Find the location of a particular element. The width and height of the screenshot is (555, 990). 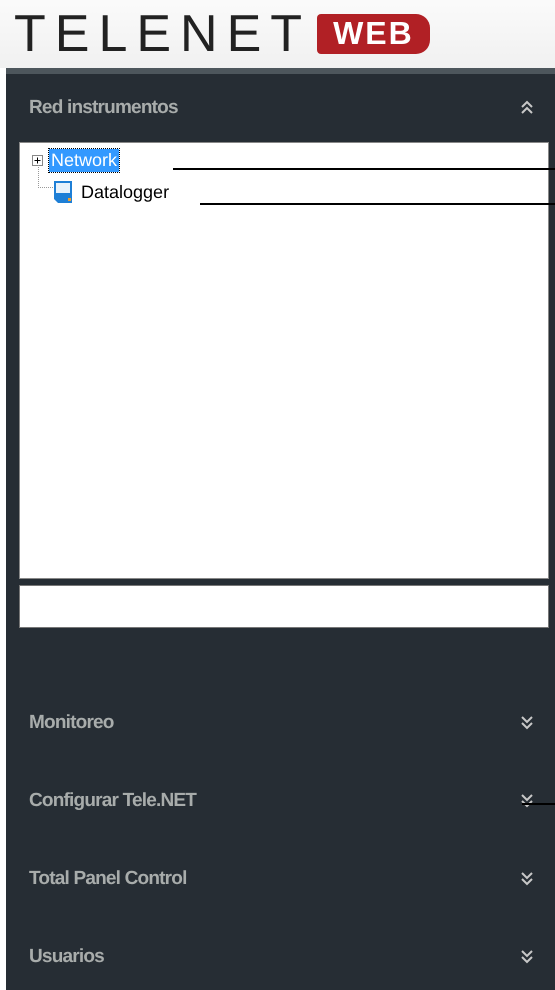

section-header: Configurar Tele.NET is located at coordinates (280, 801).